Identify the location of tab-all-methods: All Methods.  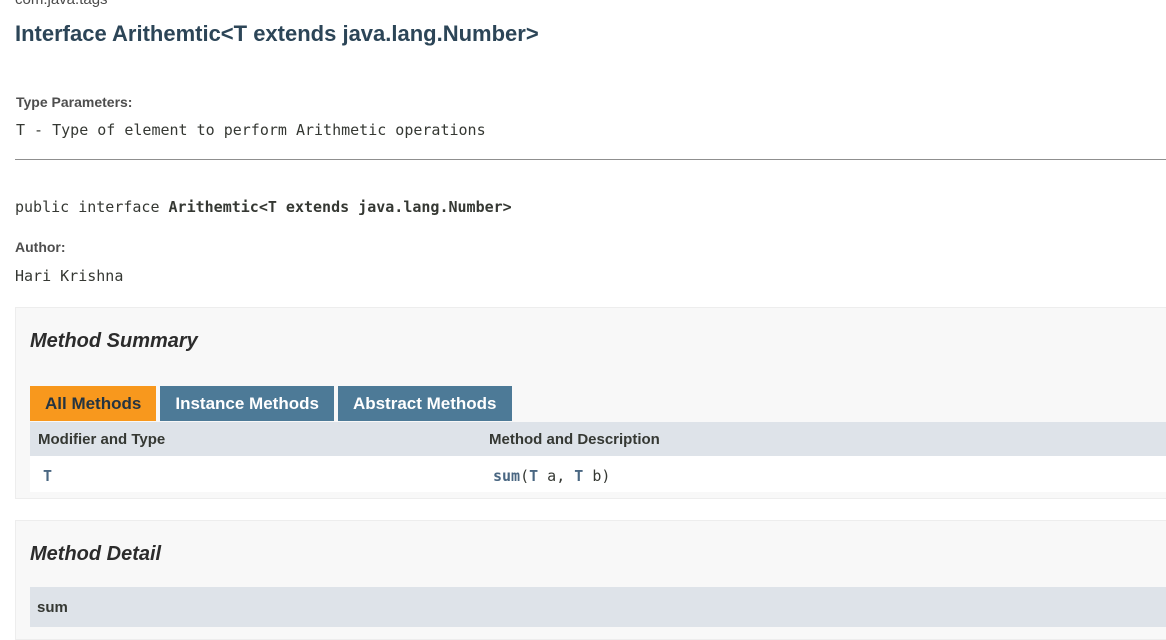
(93, 403).